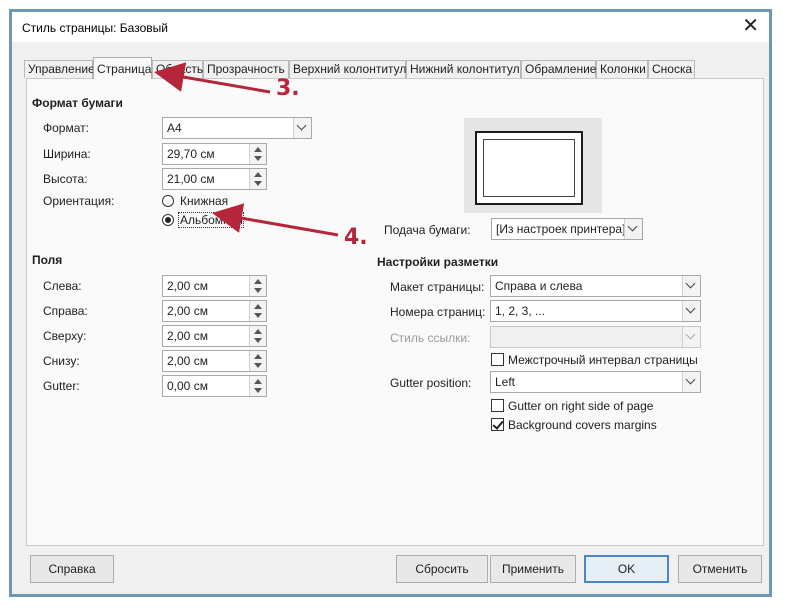  I want to click on annotation-step-4: 4., so click(356, 237).